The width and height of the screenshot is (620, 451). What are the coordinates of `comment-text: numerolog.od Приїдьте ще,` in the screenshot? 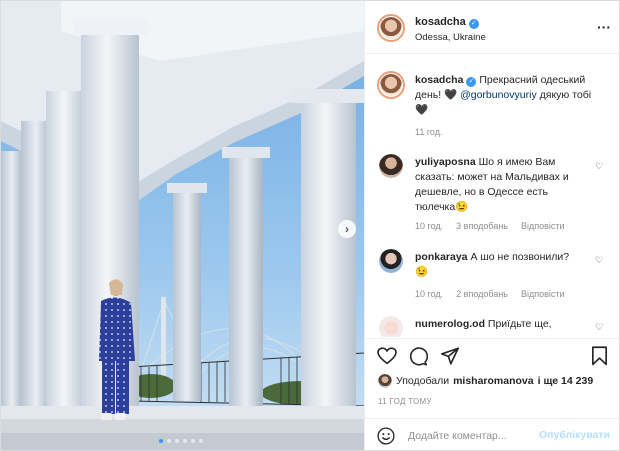 It's located at (505, 324).